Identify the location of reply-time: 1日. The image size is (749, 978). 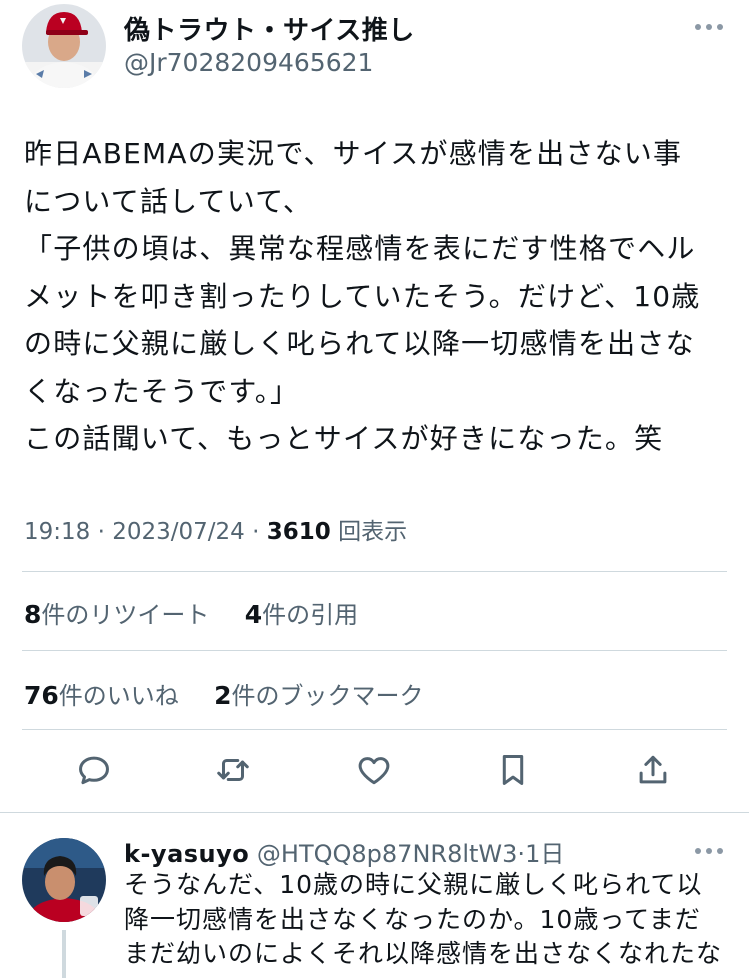
(544, 854).